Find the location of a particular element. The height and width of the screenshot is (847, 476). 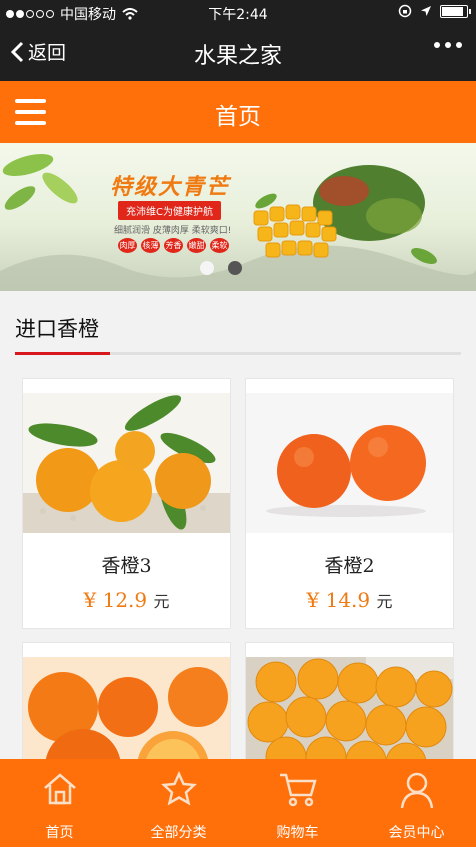

tab-member: 会员中心 is located at coordinates (416, 803).